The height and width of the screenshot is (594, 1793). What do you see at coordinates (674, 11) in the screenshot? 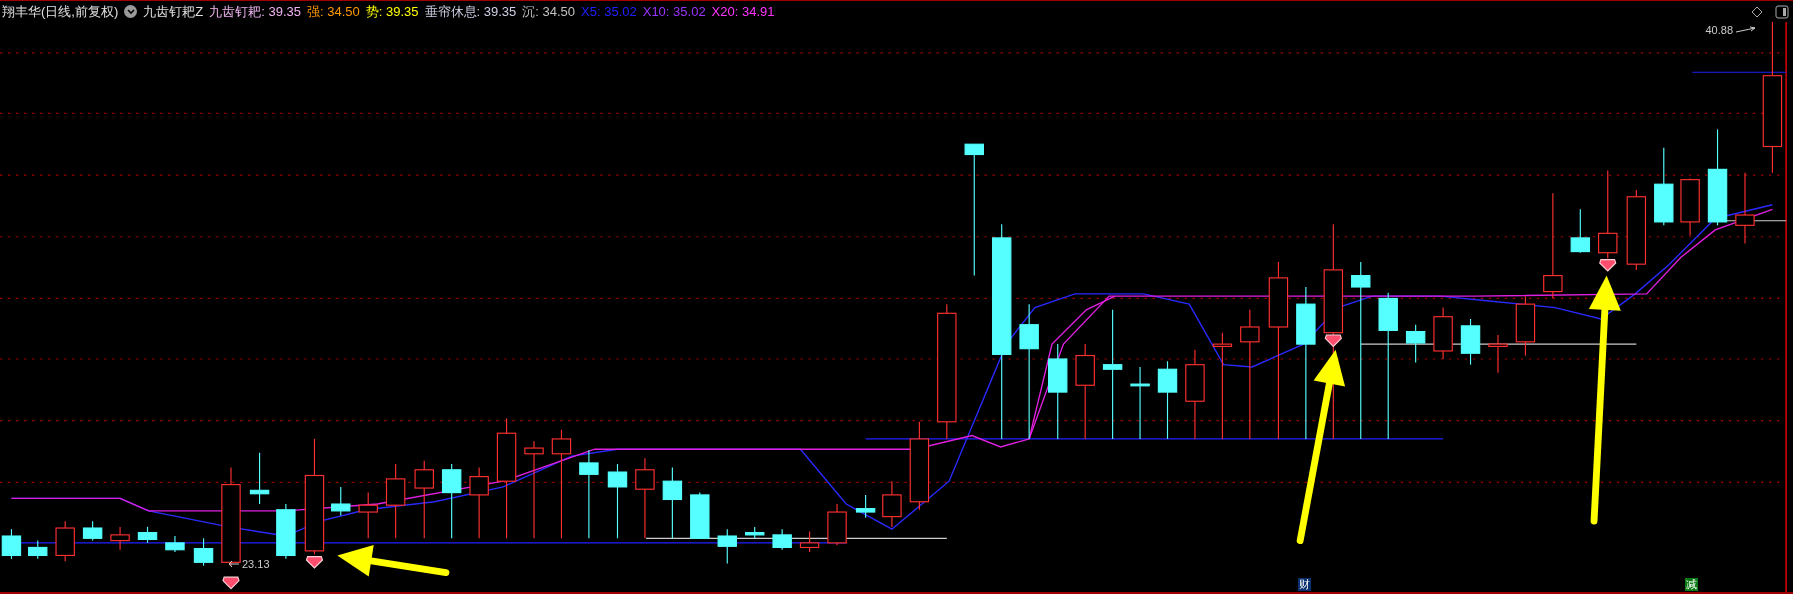
I see `indicator-value: X10: 35.02` at bounding box center [674, 11].